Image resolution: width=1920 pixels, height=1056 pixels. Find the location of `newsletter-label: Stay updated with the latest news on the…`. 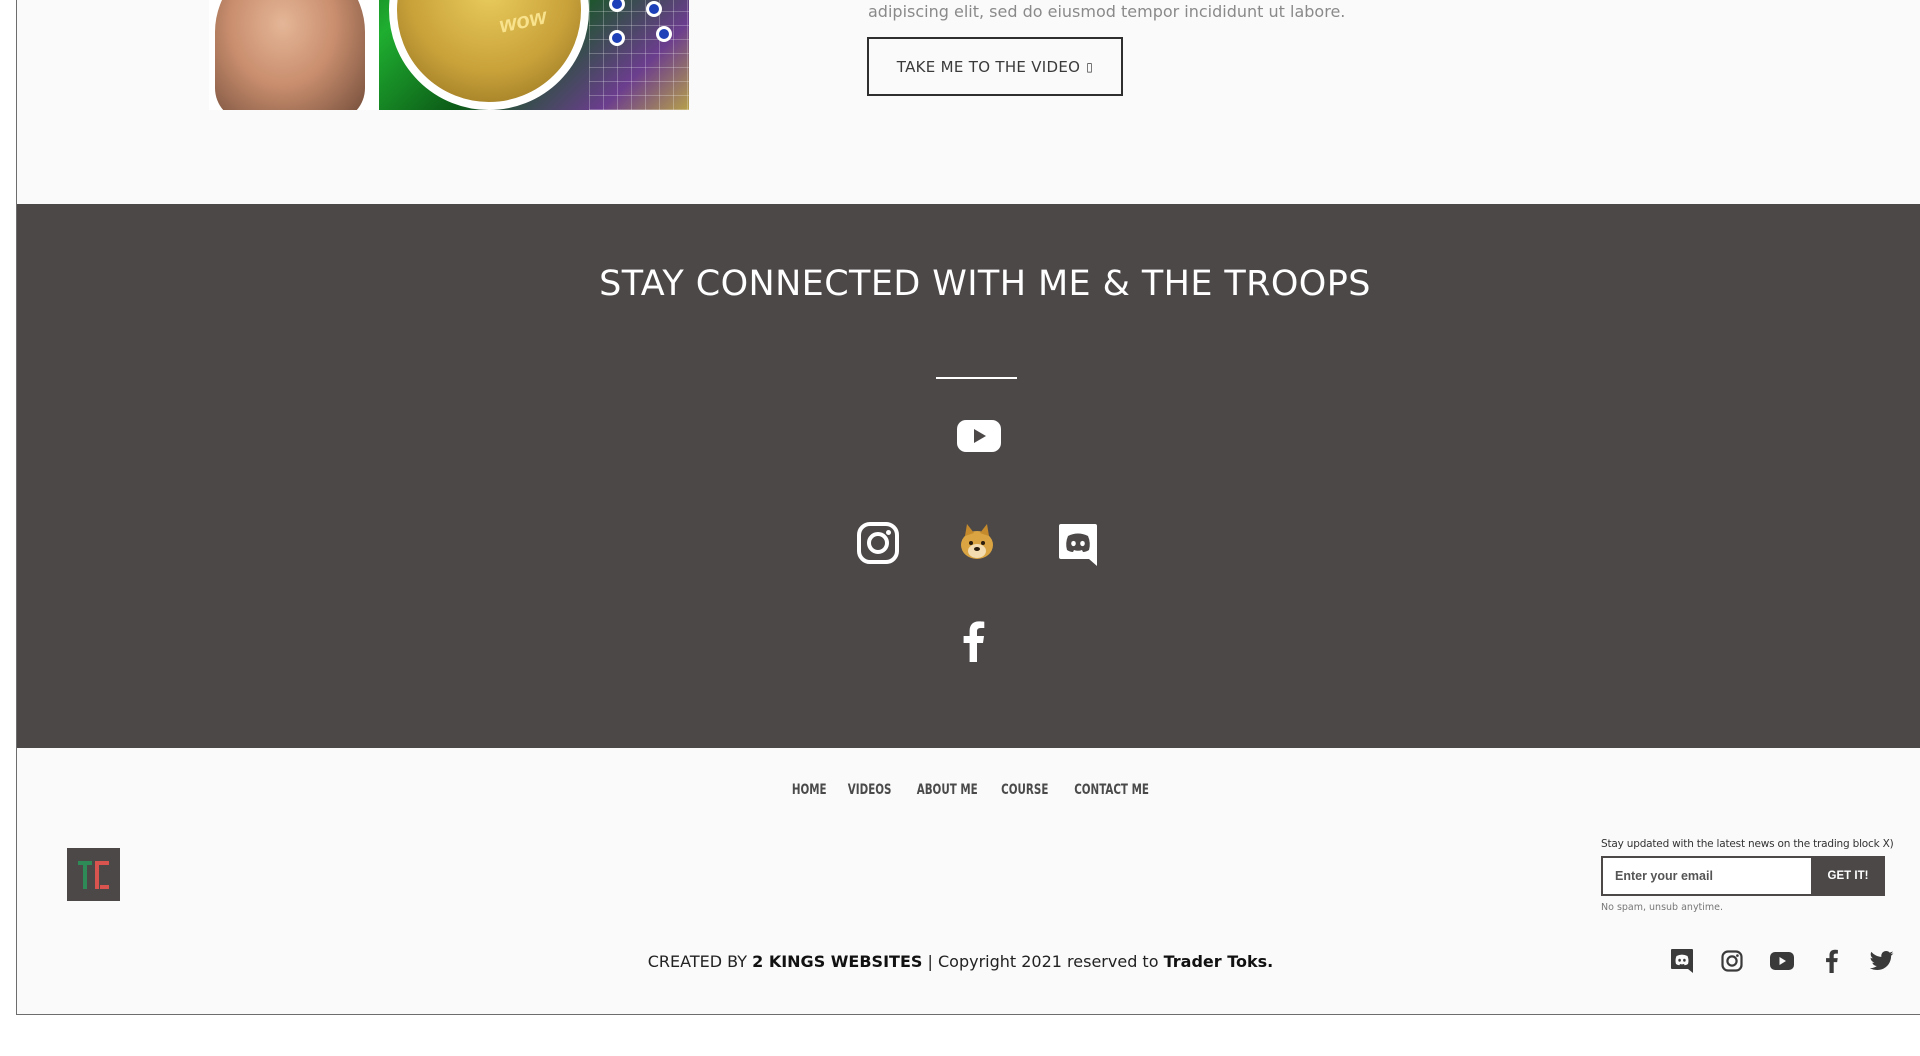

newsletter-label: Stay updated with the latest news on the… is located at coordinates (1747, 844).